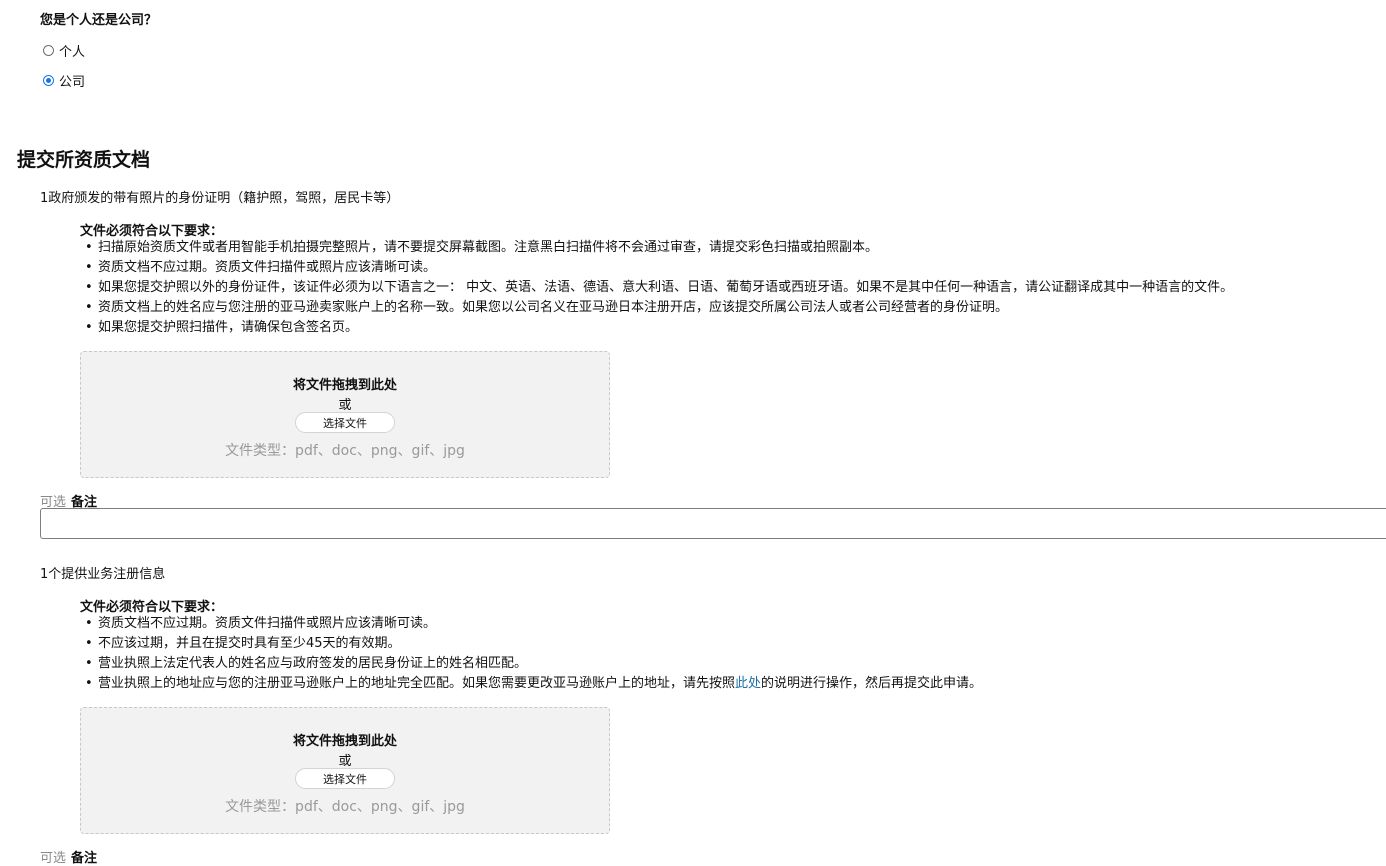  What do you see at coordinates (48, 50) in the screenshot?
I see `radio-individual-icon` at bounding box center [48, 50].